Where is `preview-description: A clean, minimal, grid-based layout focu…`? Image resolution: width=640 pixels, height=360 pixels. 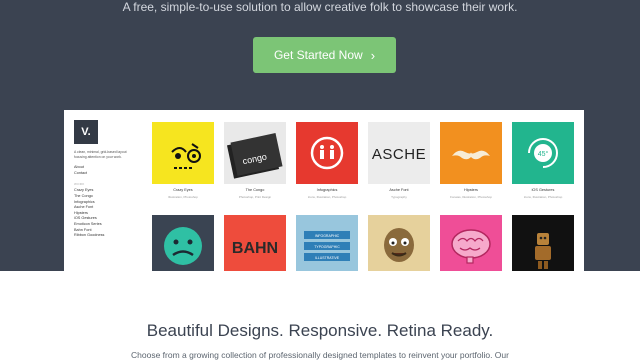
preview-description: A clean, minimal, grid-based layout focu… is located at coordinates (100, 154).